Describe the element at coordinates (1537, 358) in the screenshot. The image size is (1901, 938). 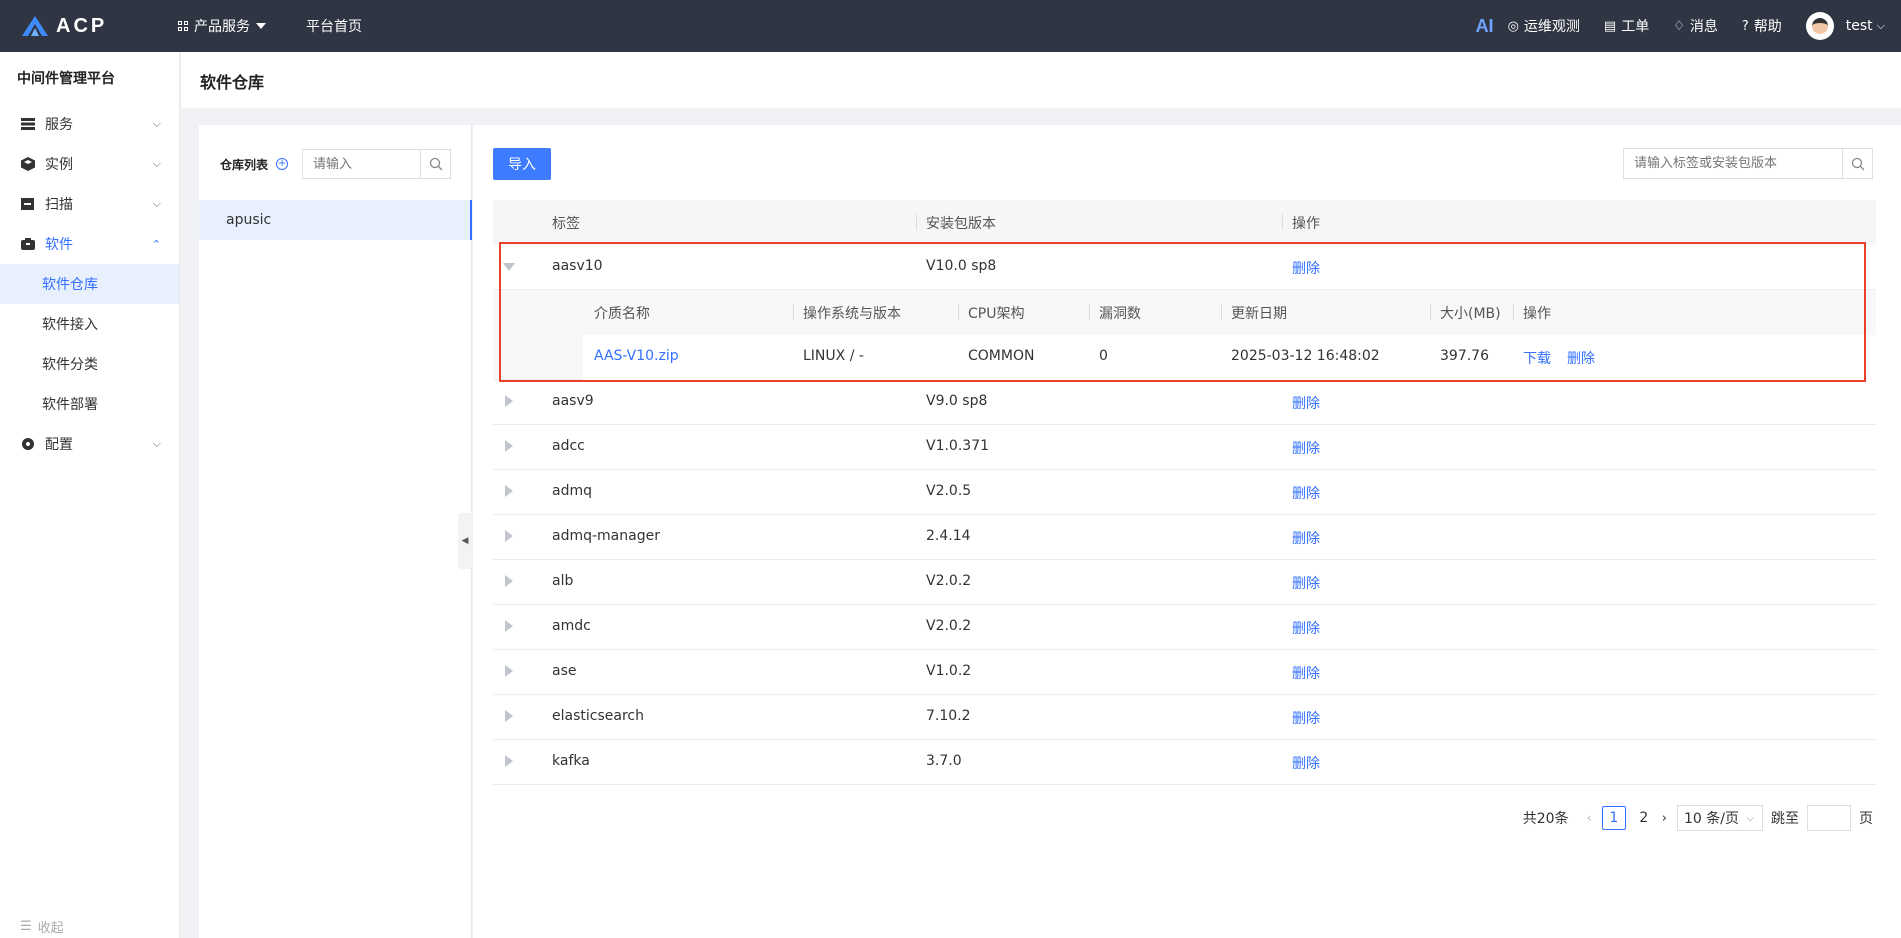
I see `download-link: 下载` at that location.